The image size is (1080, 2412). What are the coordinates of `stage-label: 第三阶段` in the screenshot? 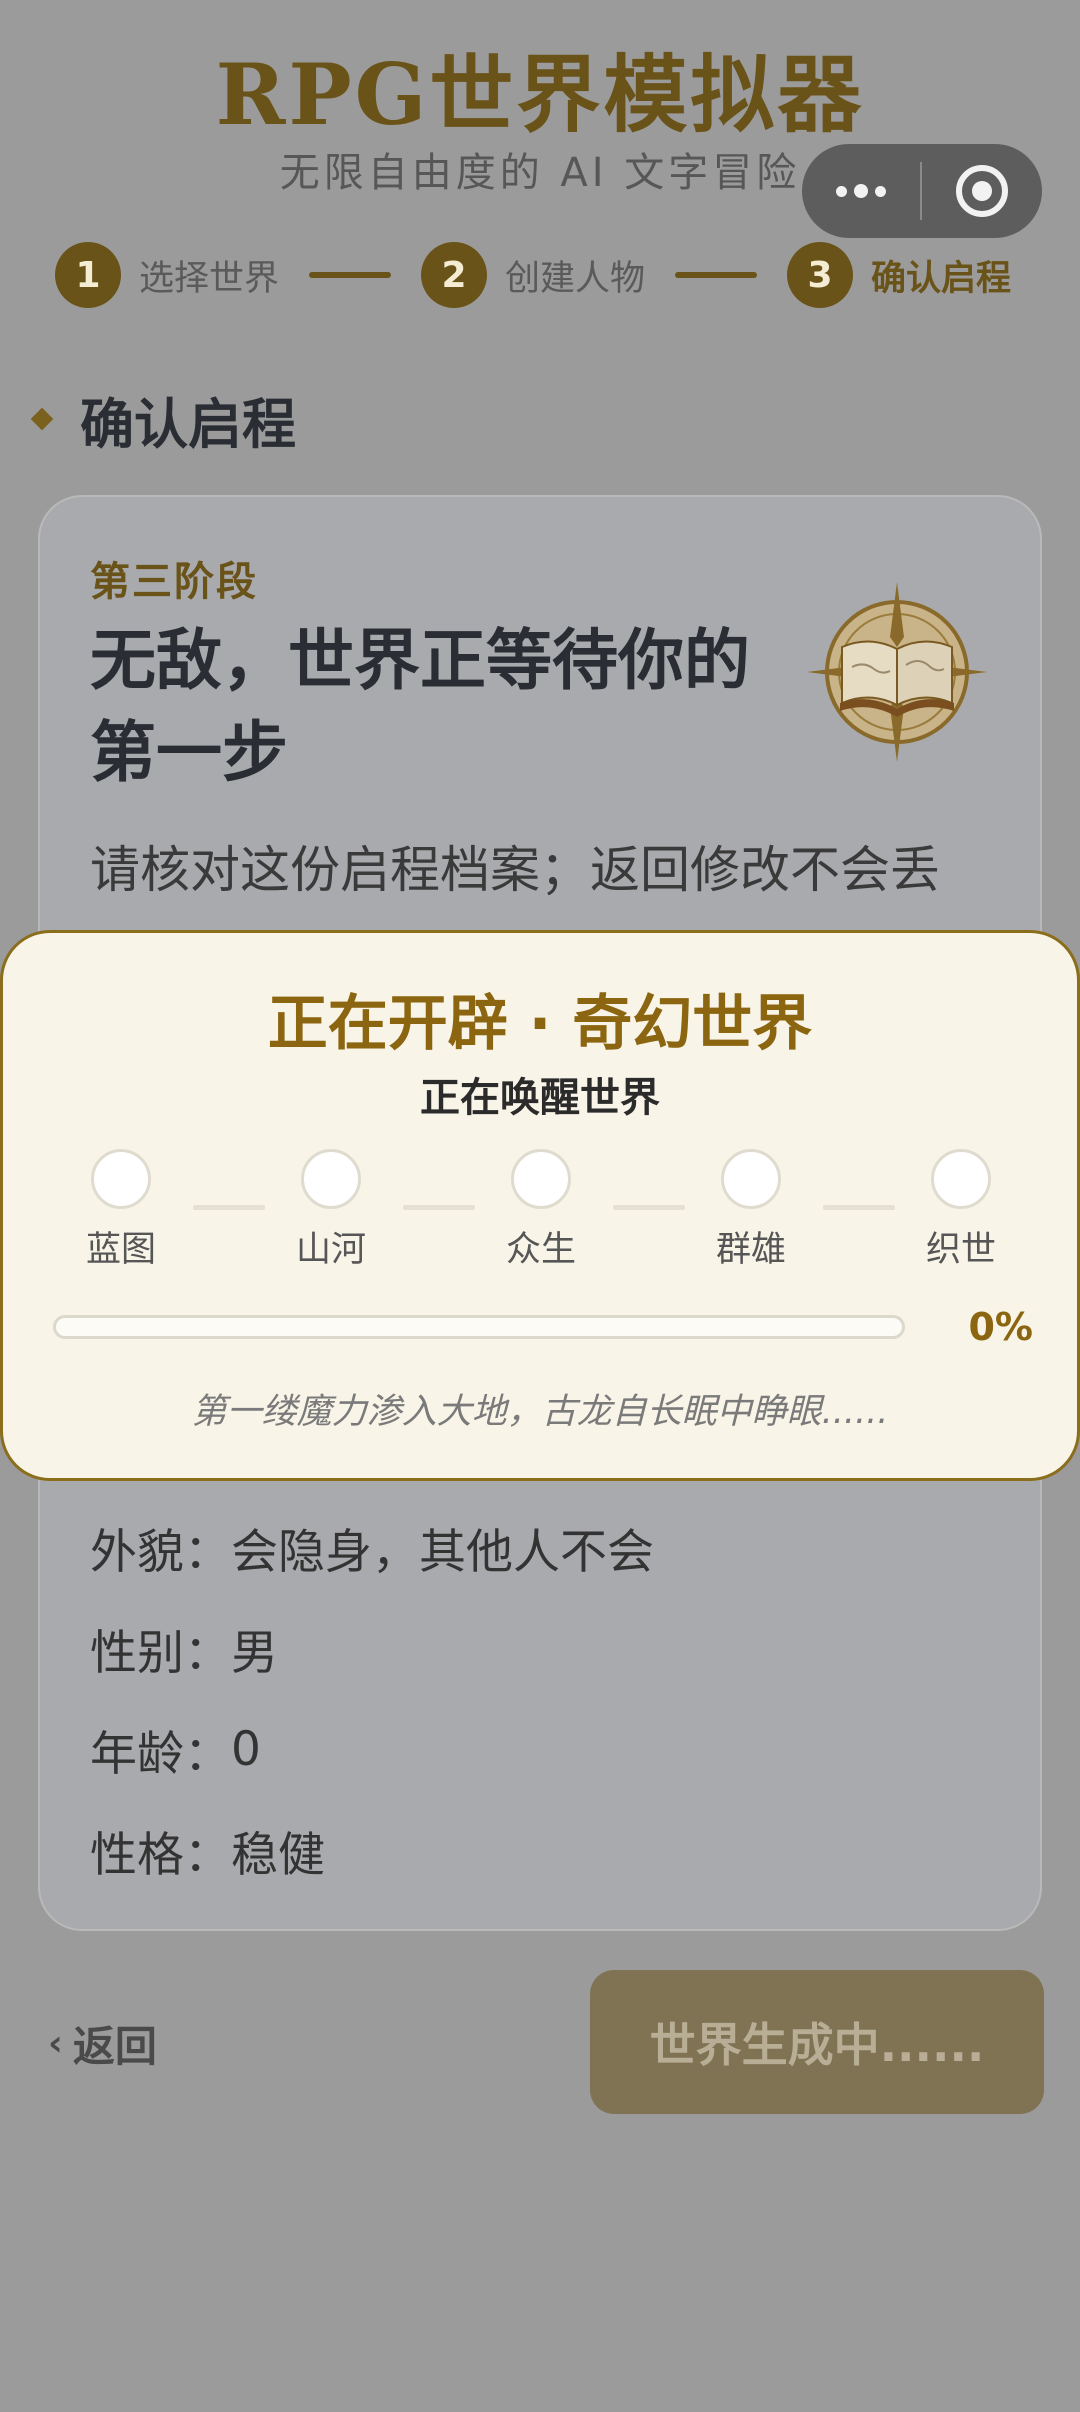 It's located at (174, 582).